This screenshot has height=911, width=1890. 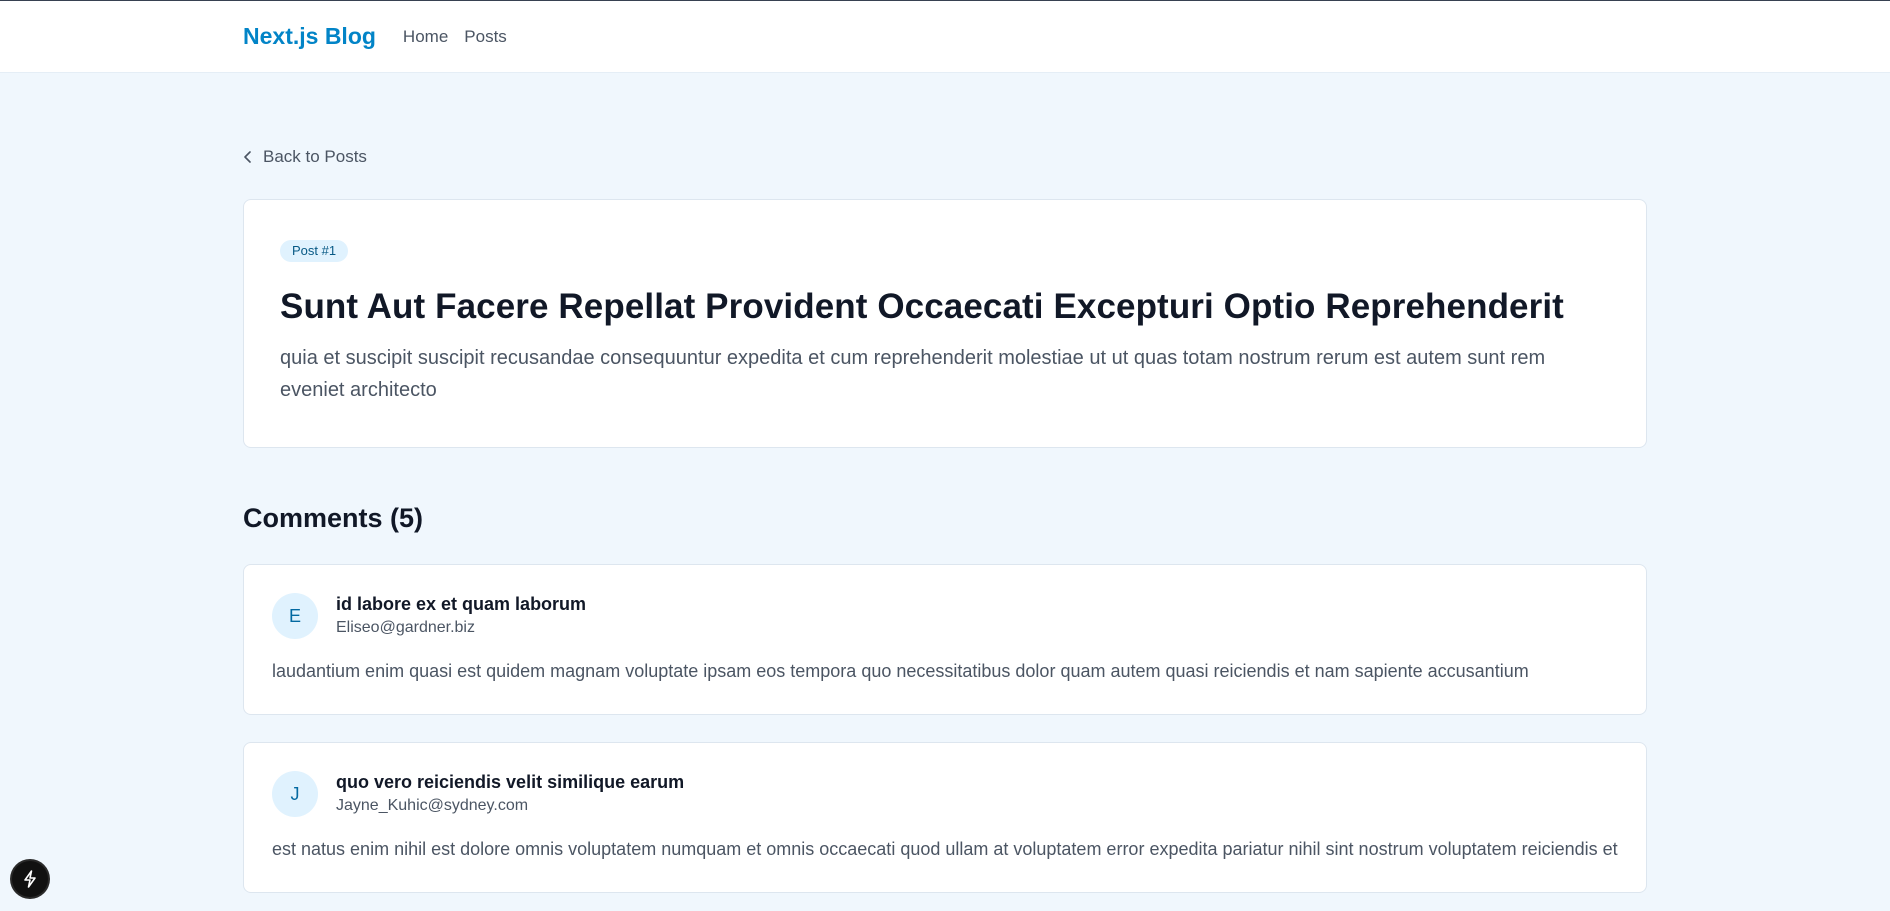 What do you see at coordinates (333, 518) in the screenshot?
I see `comments-heading: Comments (5)` at bounding box center [333, 518].